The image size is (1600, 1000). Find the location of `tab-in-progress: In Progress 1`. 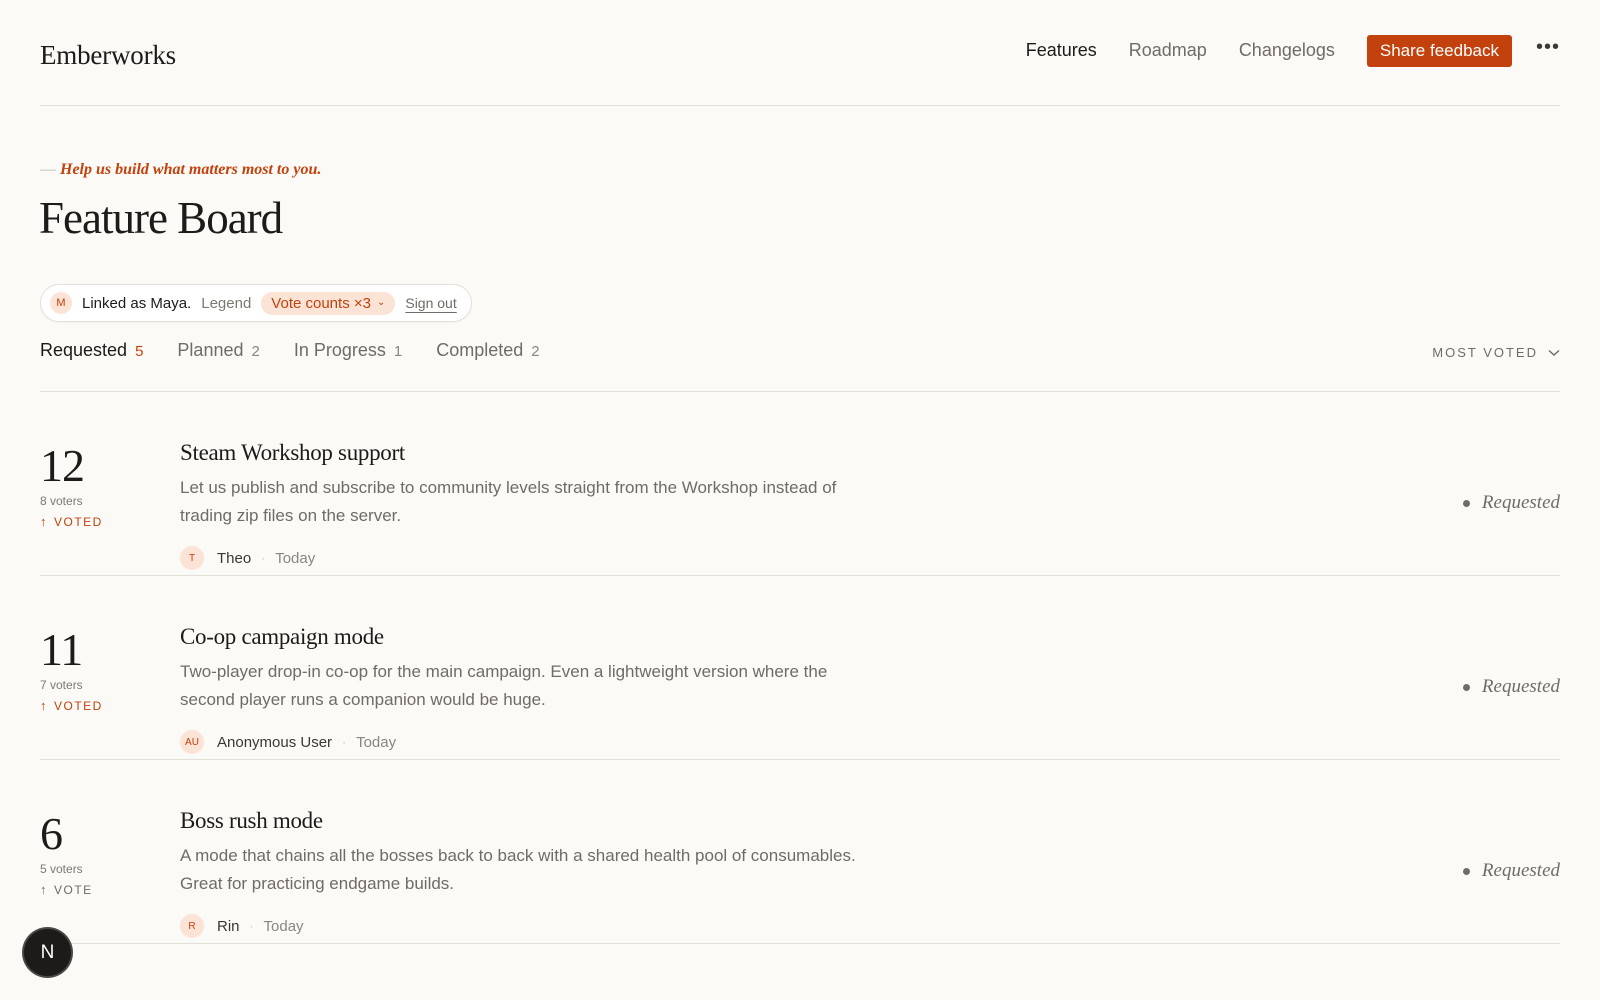

tab-in-progress: In Progress 1 is located at coordinates (348, 350).